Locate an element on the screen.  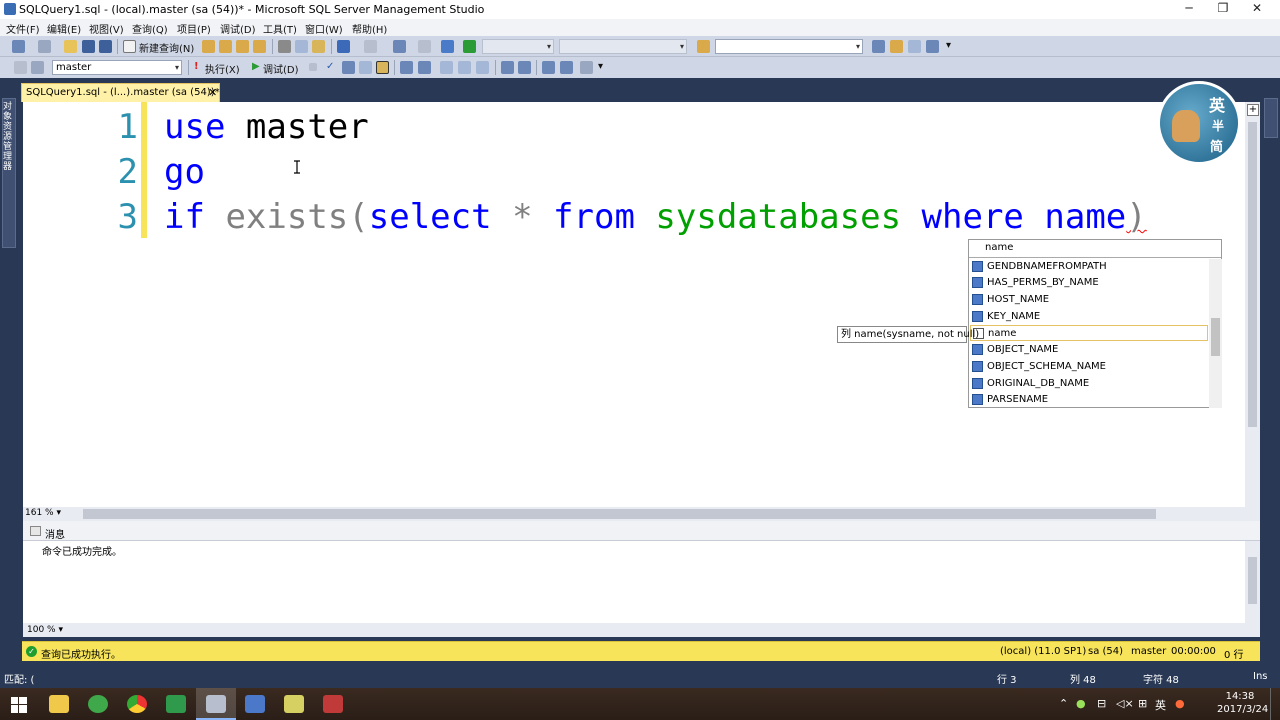
redo-icon is located at coordinates (370, 46).